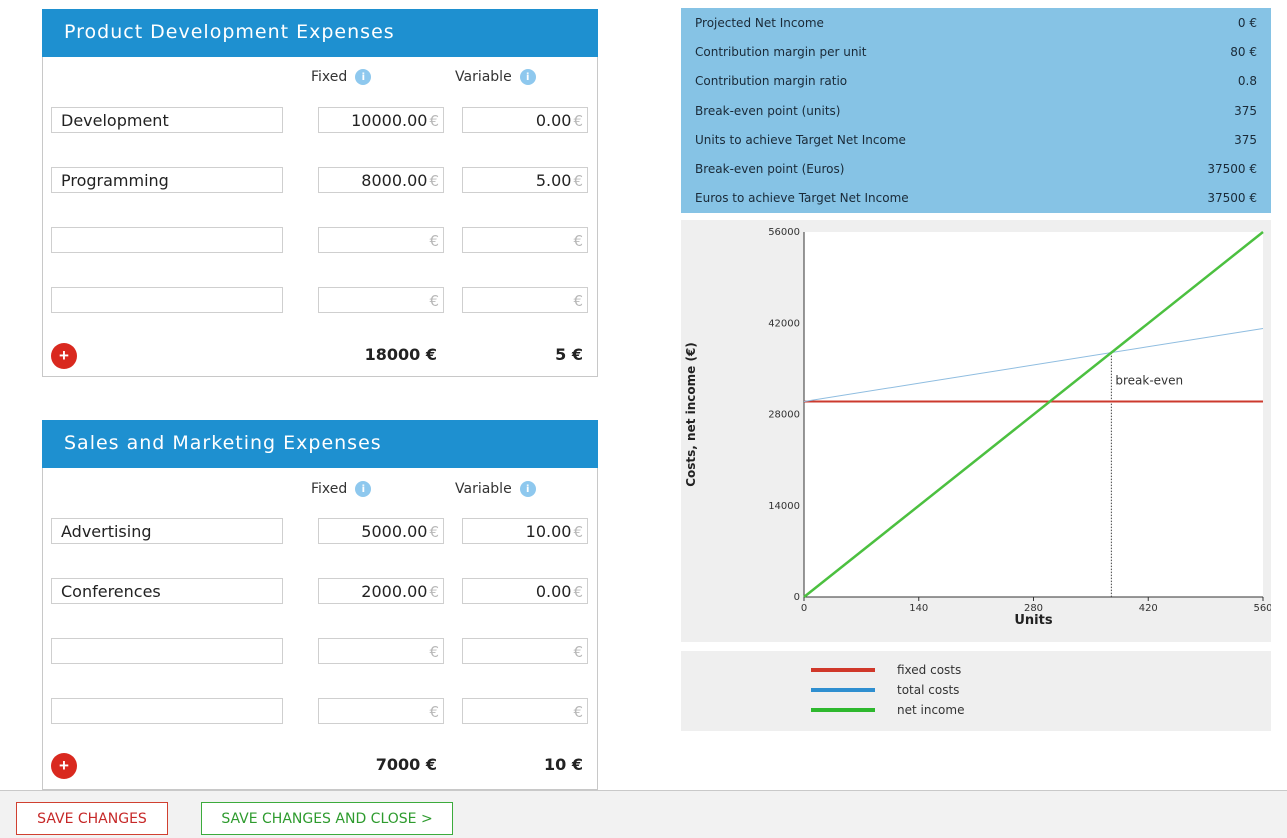 This screenshot has width=1287, height=838. What do you see at coordinates (931, 710) in the screenshot?
I see `legend-label: net income` at bounding box center [931, 710].